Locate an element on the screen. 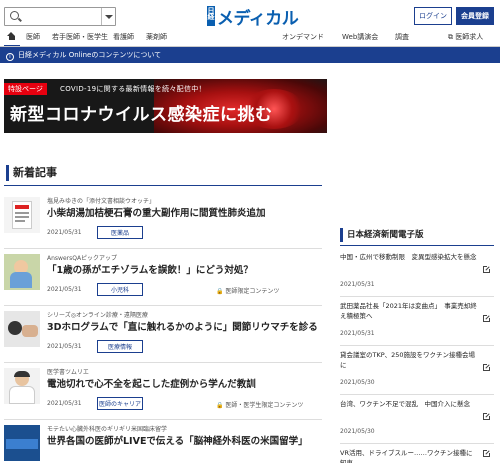 The height and width of the screenshot is (463, 500). nav-item-doctor: 医師 is located at coordinates (33, 37).